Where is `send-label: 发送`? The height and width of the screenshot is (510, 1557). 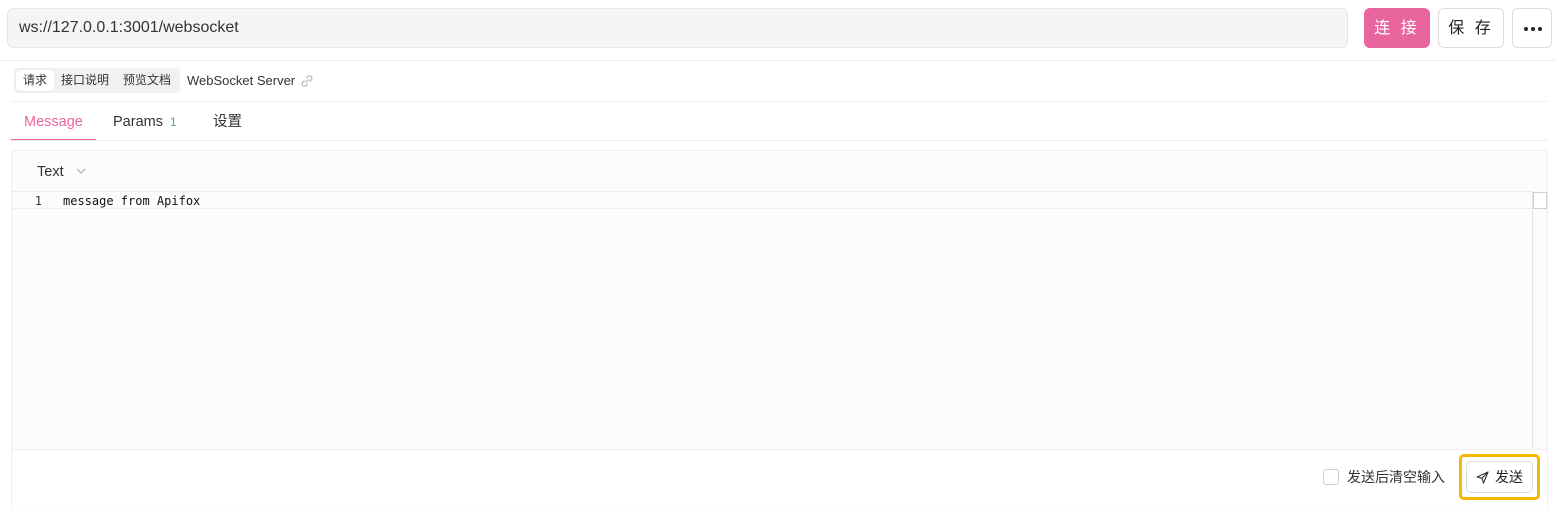
send-label: 发送 is located at coordinates (1509, 477).